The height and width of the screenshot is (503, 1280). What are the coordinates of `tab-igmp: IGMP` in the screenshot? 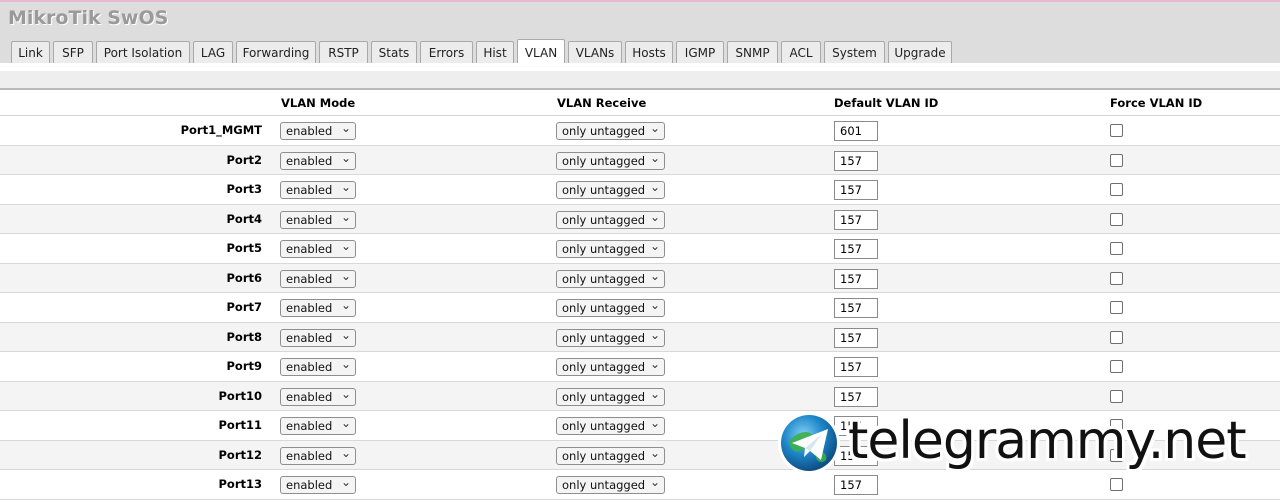 It's located at (700, 52).